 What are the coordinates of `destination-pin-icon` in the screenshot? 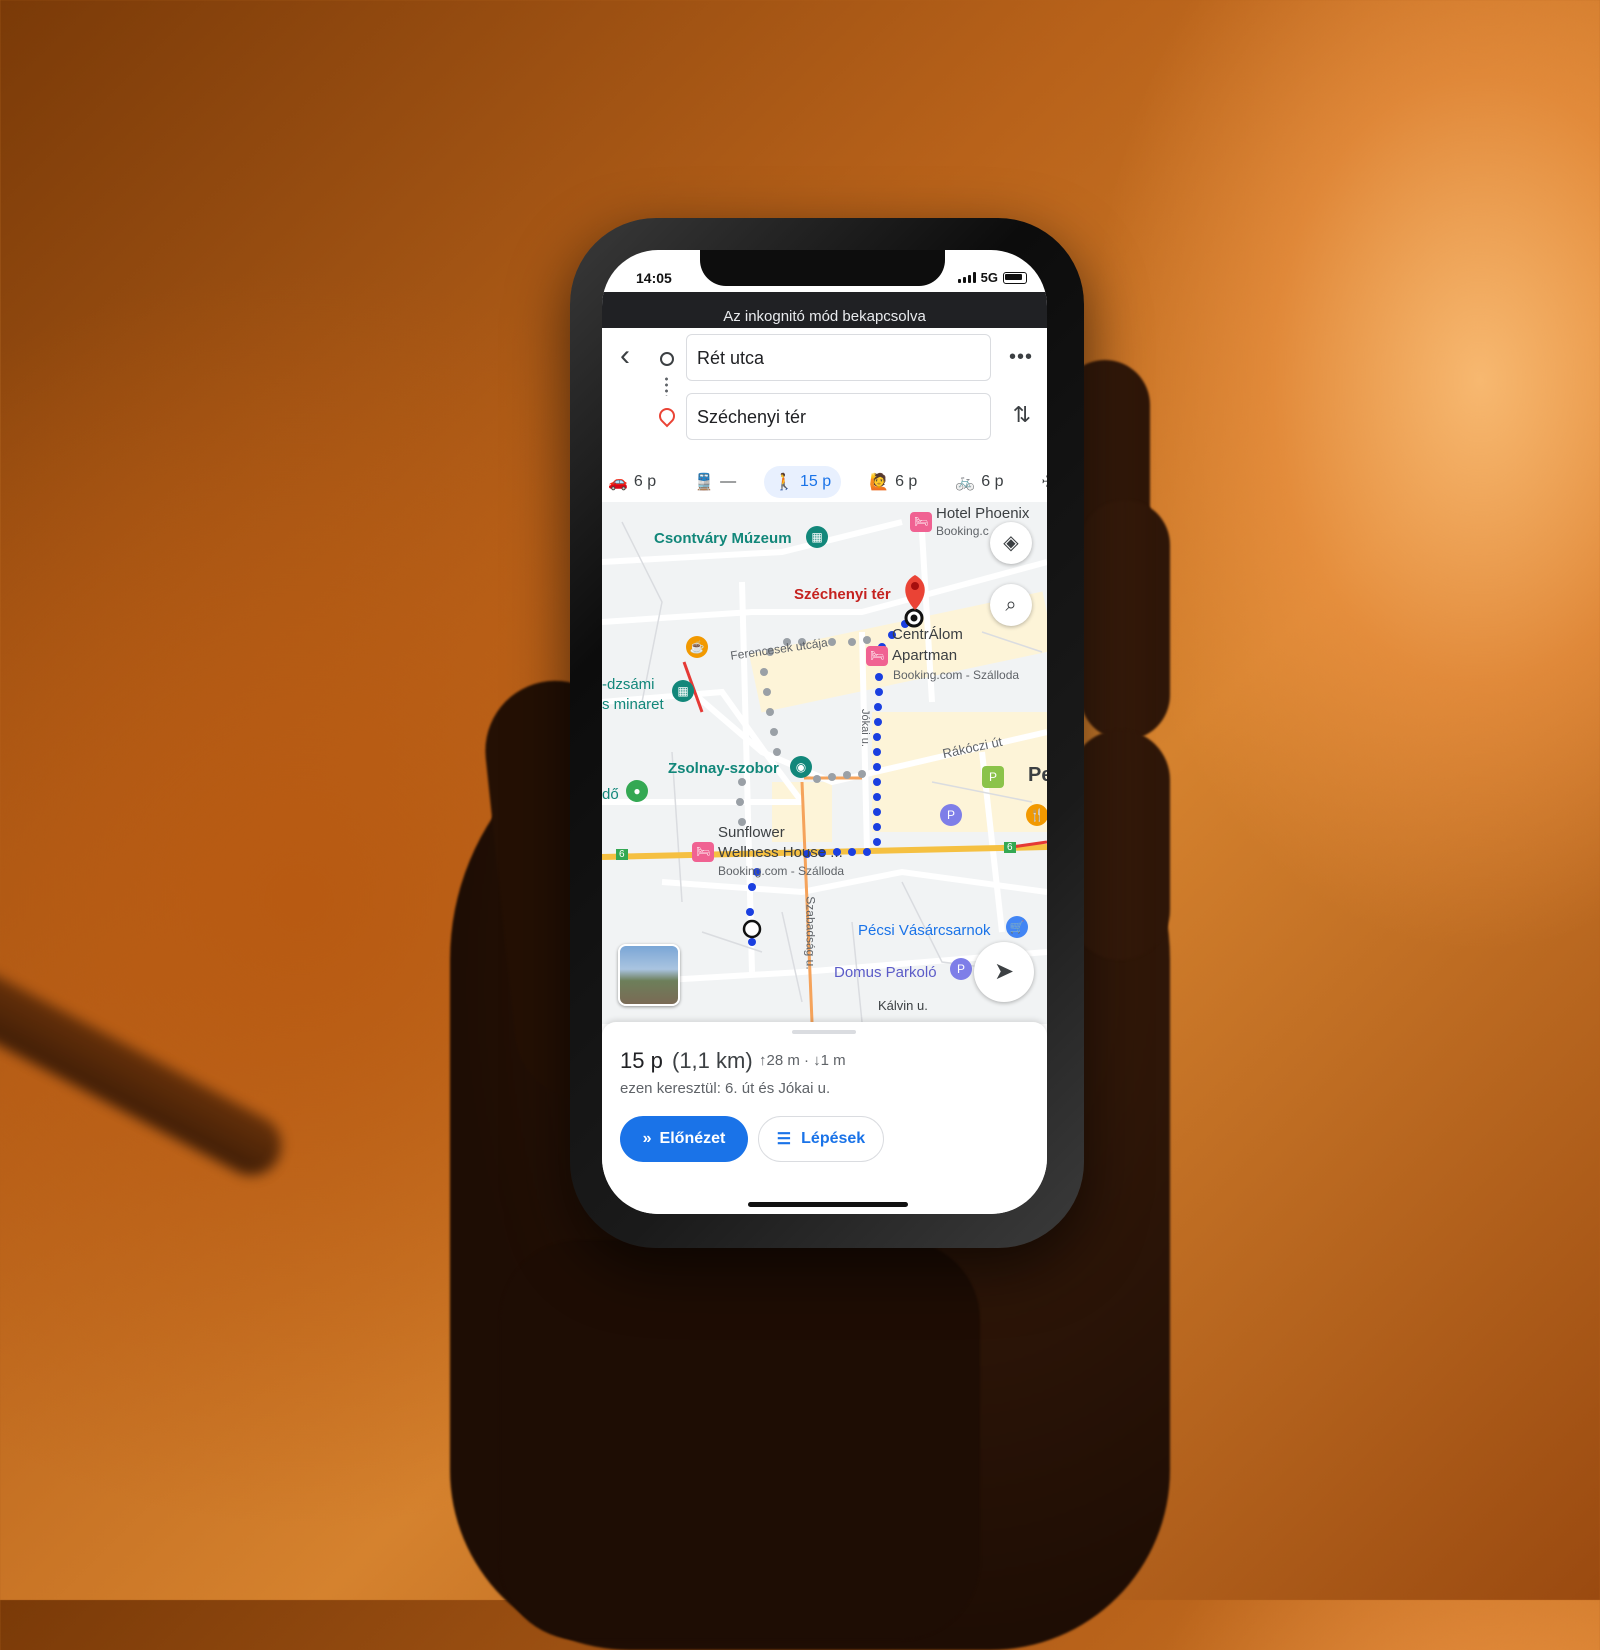 It's located at (667, 416).